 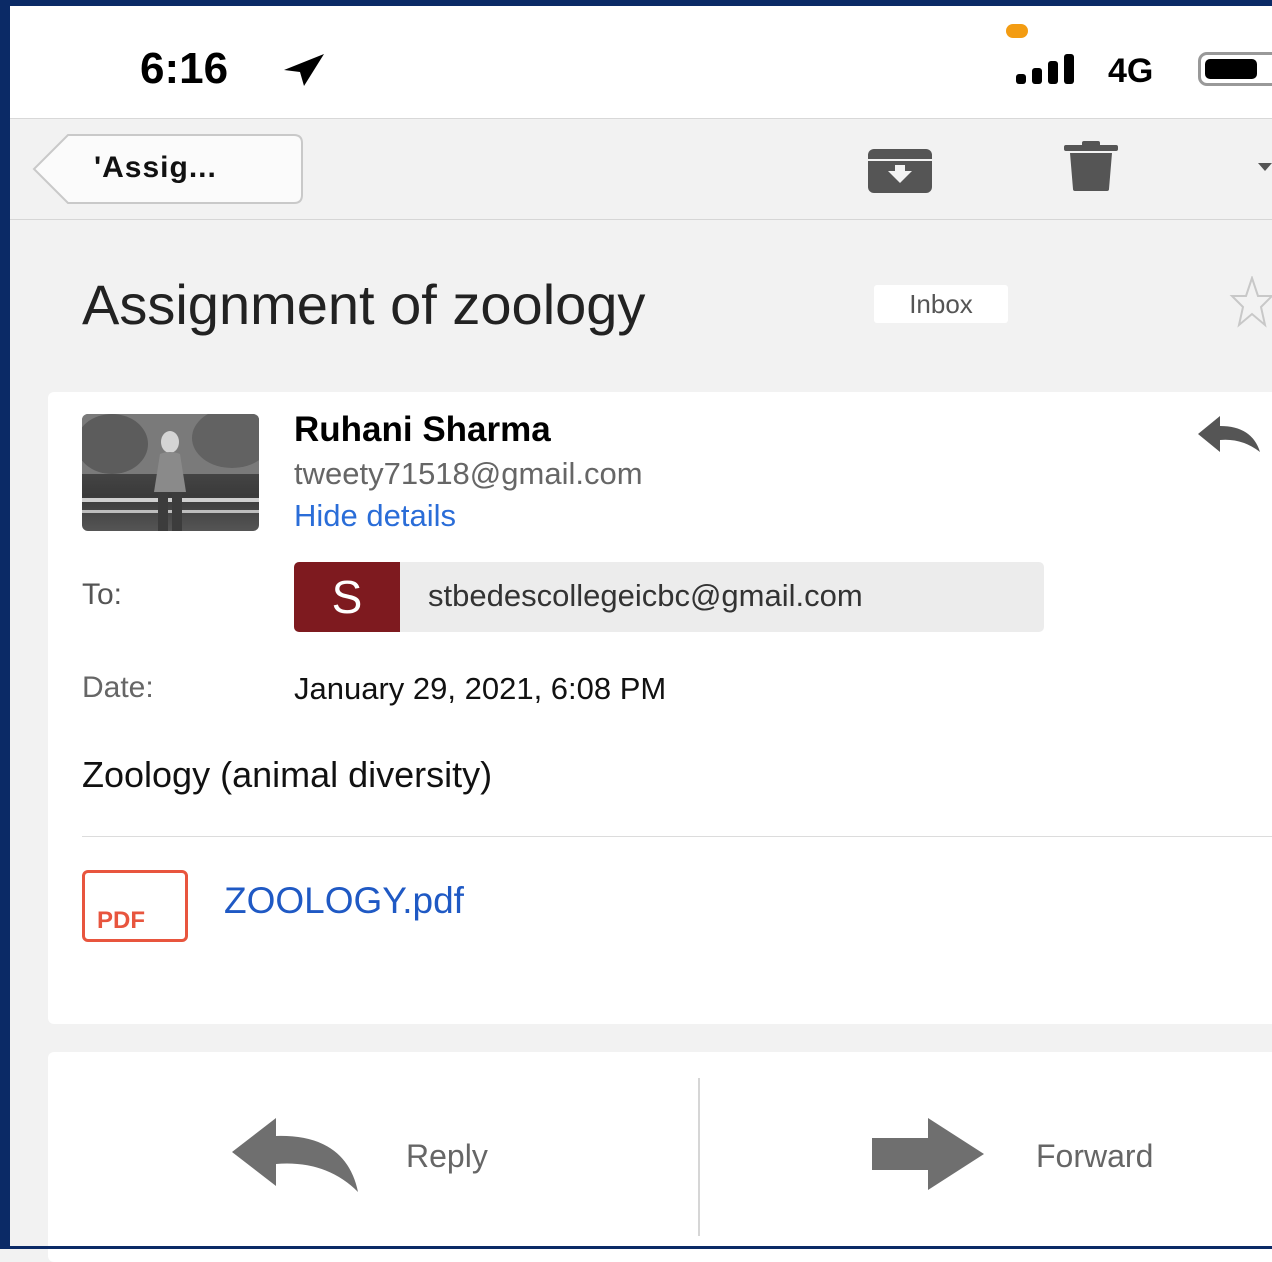 What do you see at coordinates (900, 171) in the screenshot?
I see `archive-icon` at bounding box center [900, 171].